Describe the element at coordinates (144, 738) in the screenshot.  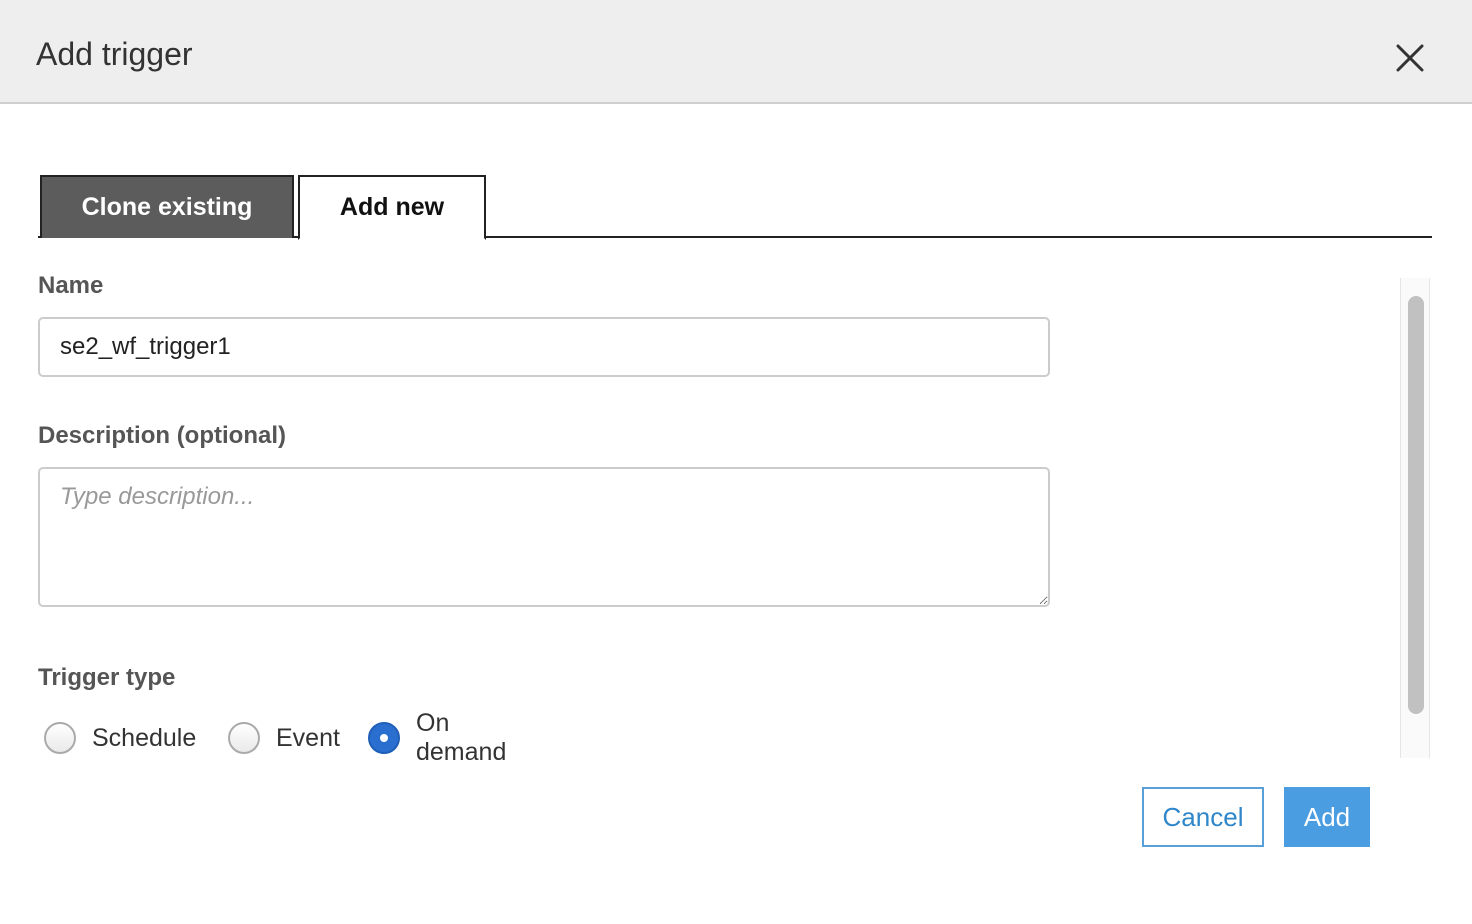
I see `radio-schedule-label: Schedule` at that location.